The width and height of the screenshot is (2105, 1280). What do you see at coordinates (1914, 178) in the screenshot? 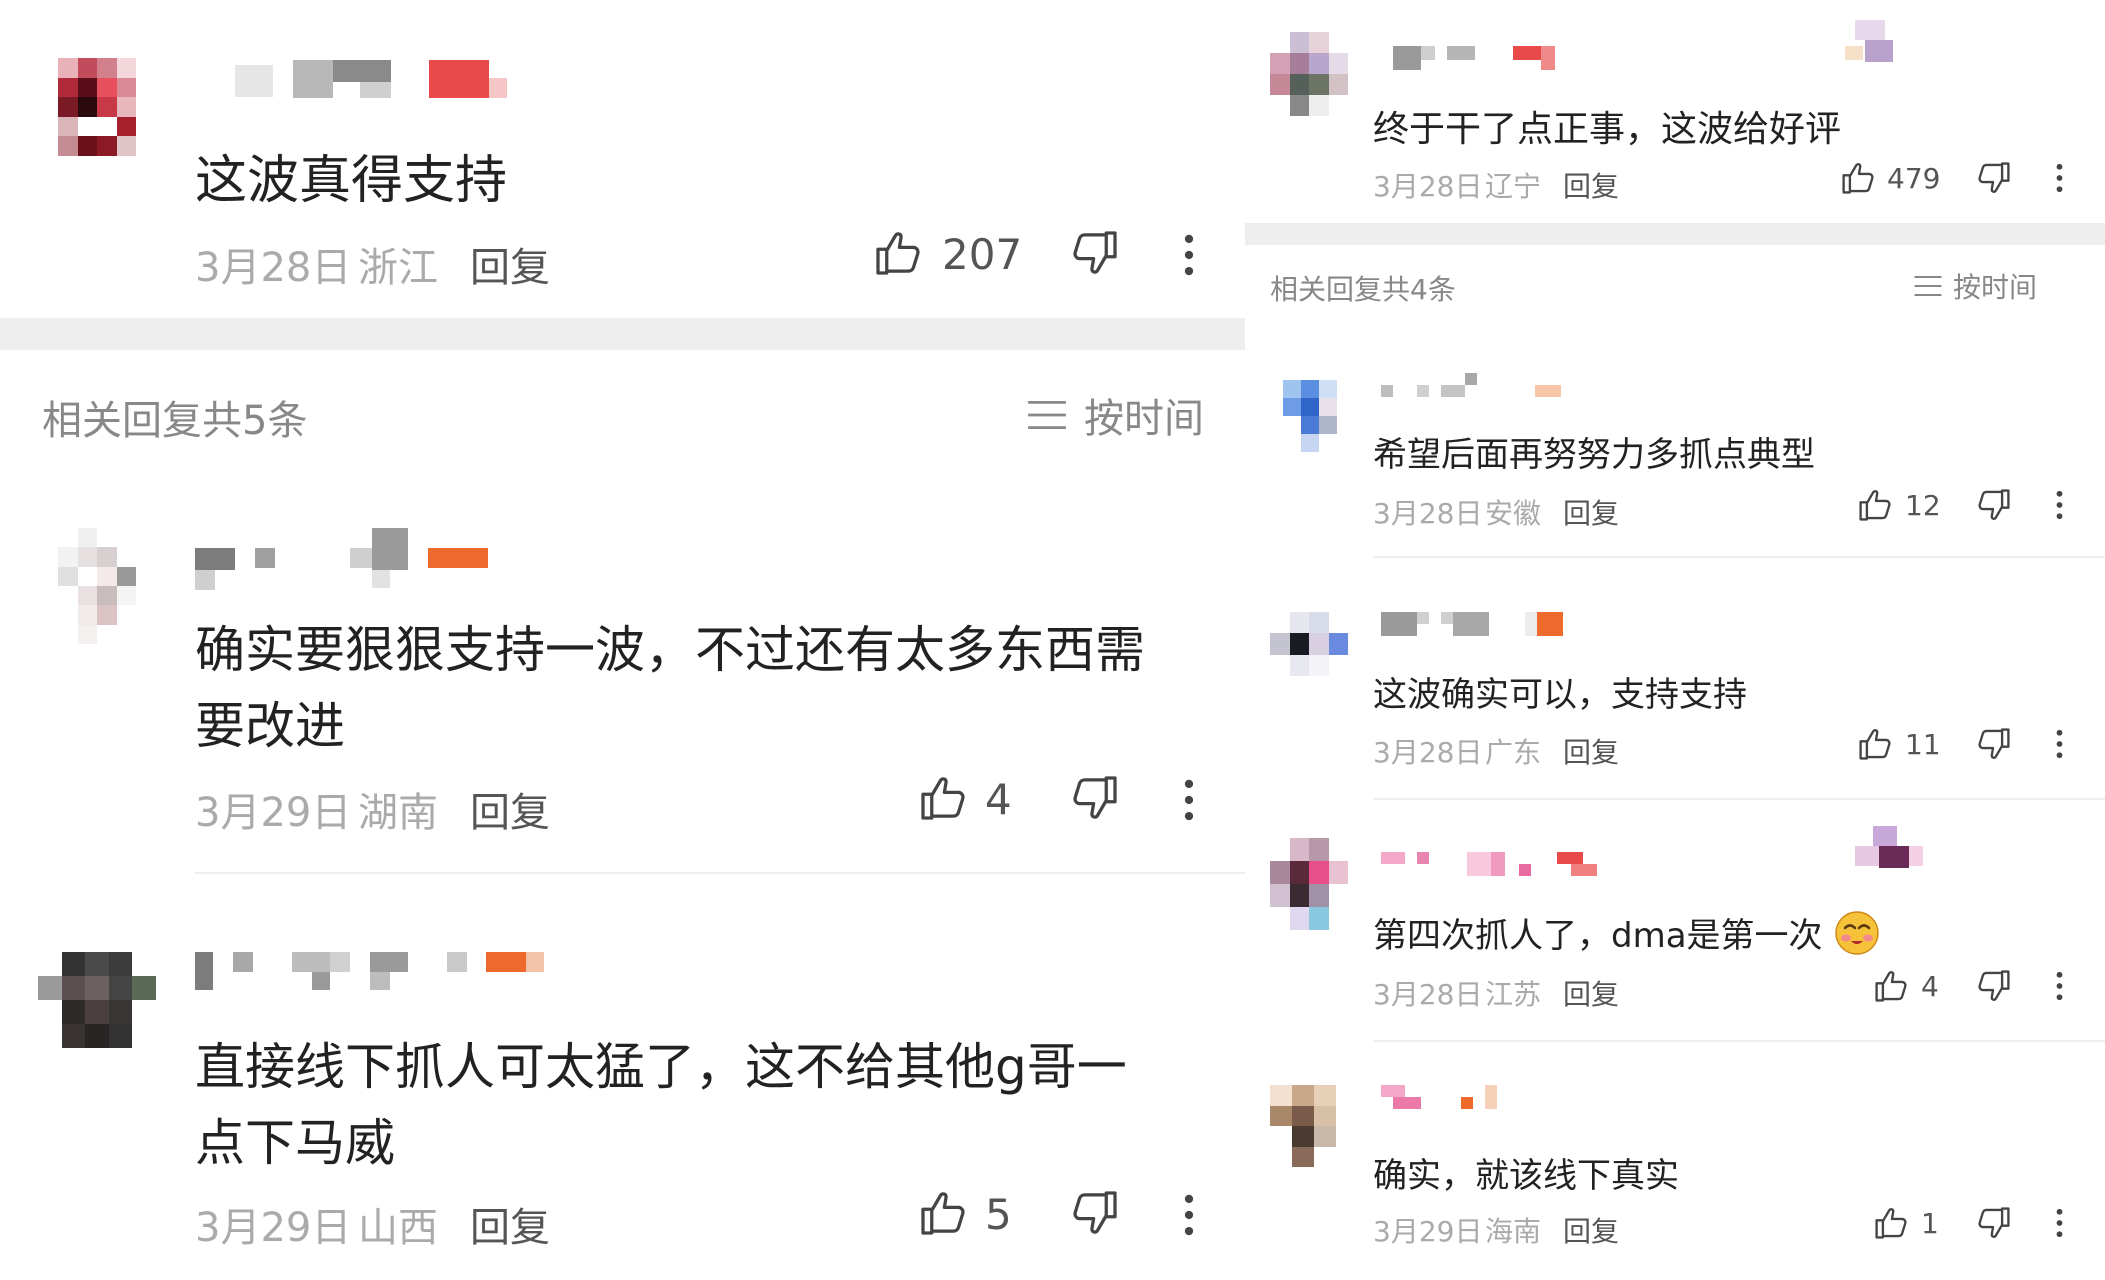
I see `like-count: 479` at bounding box center [1914, 178].